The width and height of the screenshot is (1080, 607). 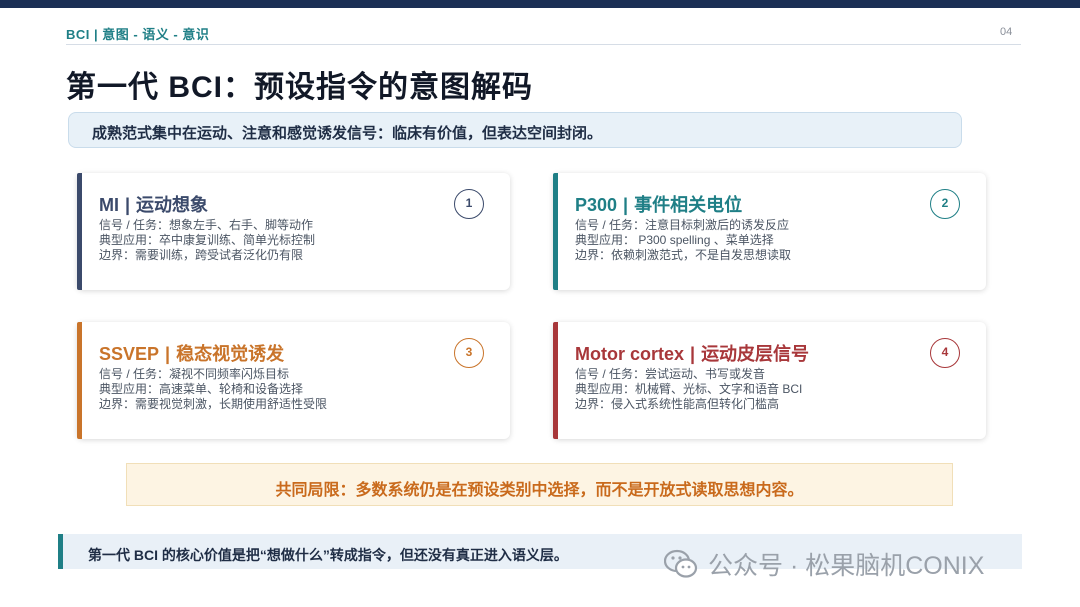 What do you see at coordinates (201, 389) in the screenshot?
I see `card-line-application: 典型应用：高速菜单、轮椅和设备选择` at bounding box center [201, 389].